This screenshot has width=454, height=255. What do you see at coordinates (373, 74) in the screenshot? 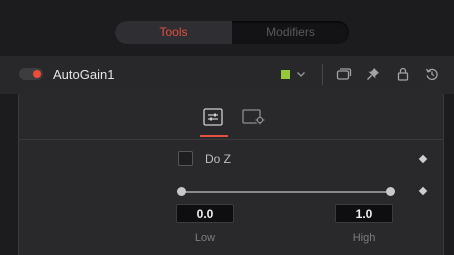
I see `pin-icon` at bounding box center [373, 74].